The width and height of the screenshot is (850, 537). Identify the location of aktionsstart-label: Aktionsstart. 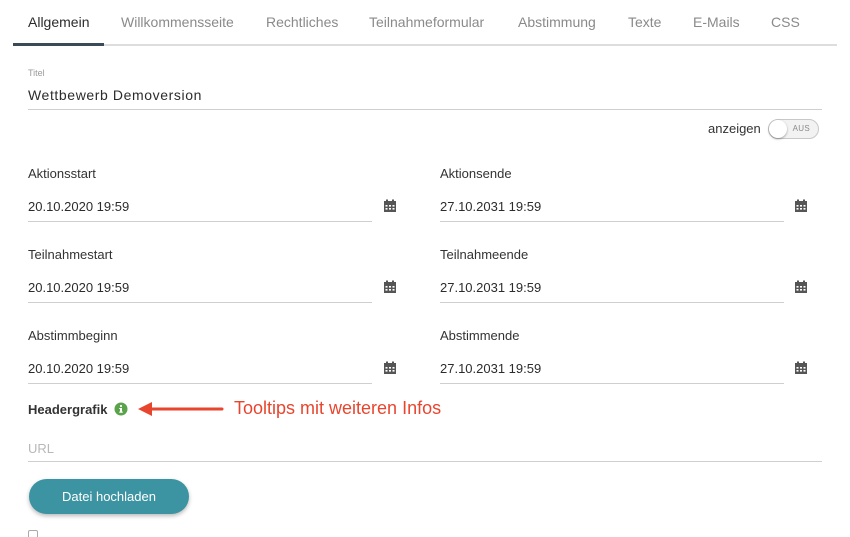
(62, 173).